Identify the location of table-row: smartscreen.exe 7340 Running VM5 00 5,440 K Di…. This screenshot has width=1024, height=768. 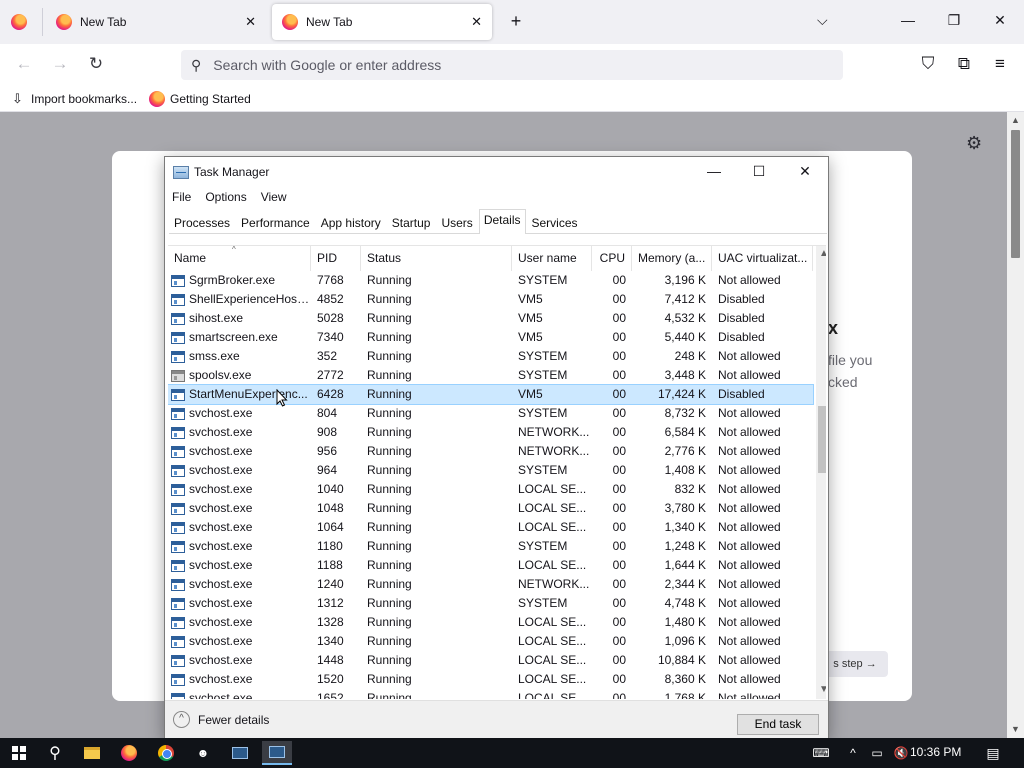
(490, 337).